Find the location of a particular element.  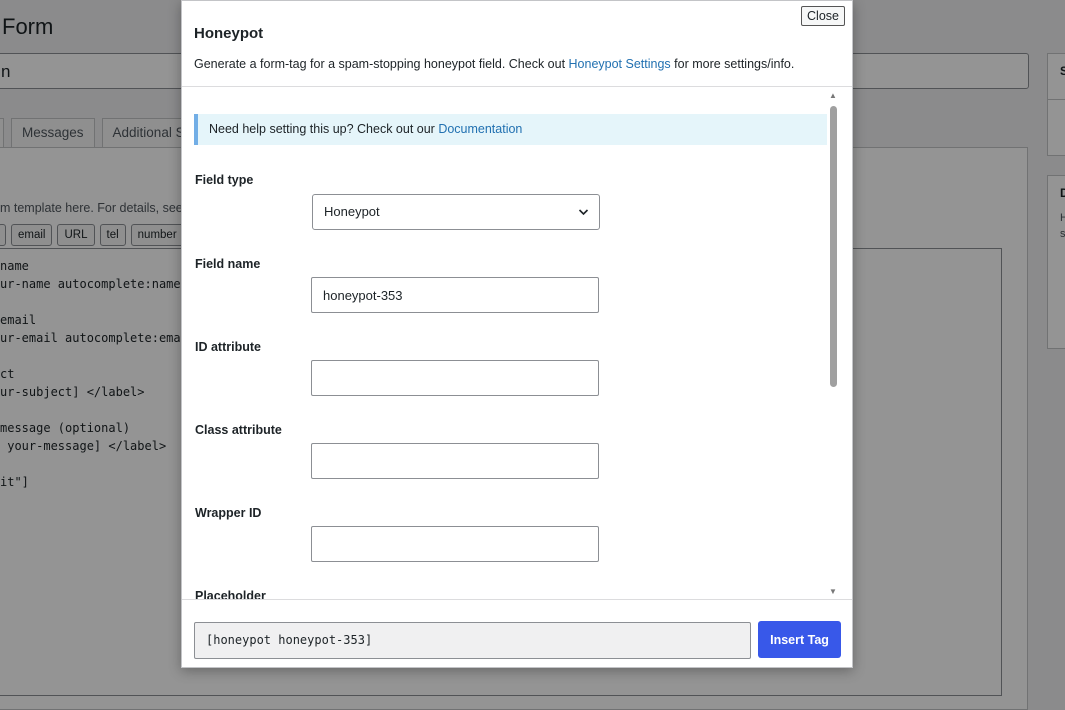

vertical-scrollbar: ▲ ▼ is located at coordinates (834, 343).